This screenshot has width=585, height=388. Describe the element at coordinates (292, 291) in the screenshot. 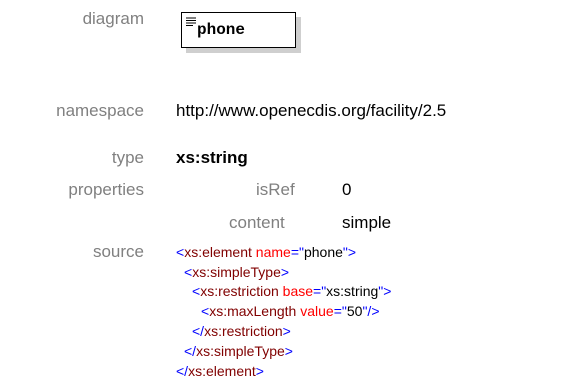

I see `source-line-3: <xs:restriction base="xs:string">` at that location.